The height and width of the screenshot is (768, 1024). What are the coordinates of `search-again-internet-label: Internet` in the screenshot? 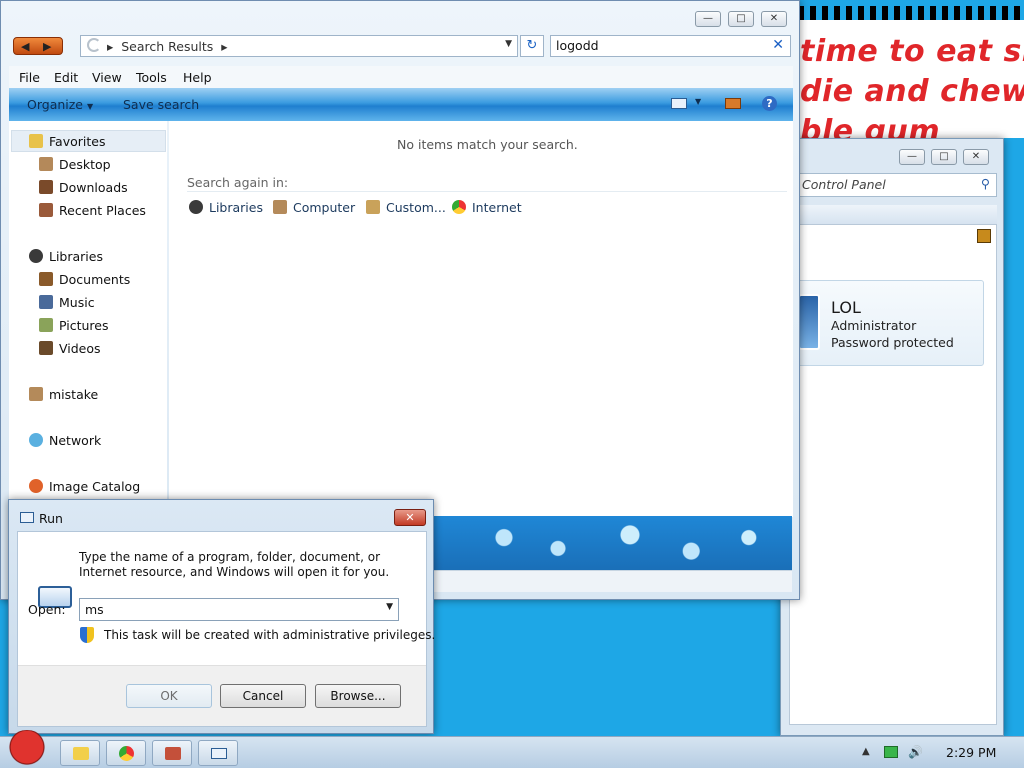 It's located at (497, 207).